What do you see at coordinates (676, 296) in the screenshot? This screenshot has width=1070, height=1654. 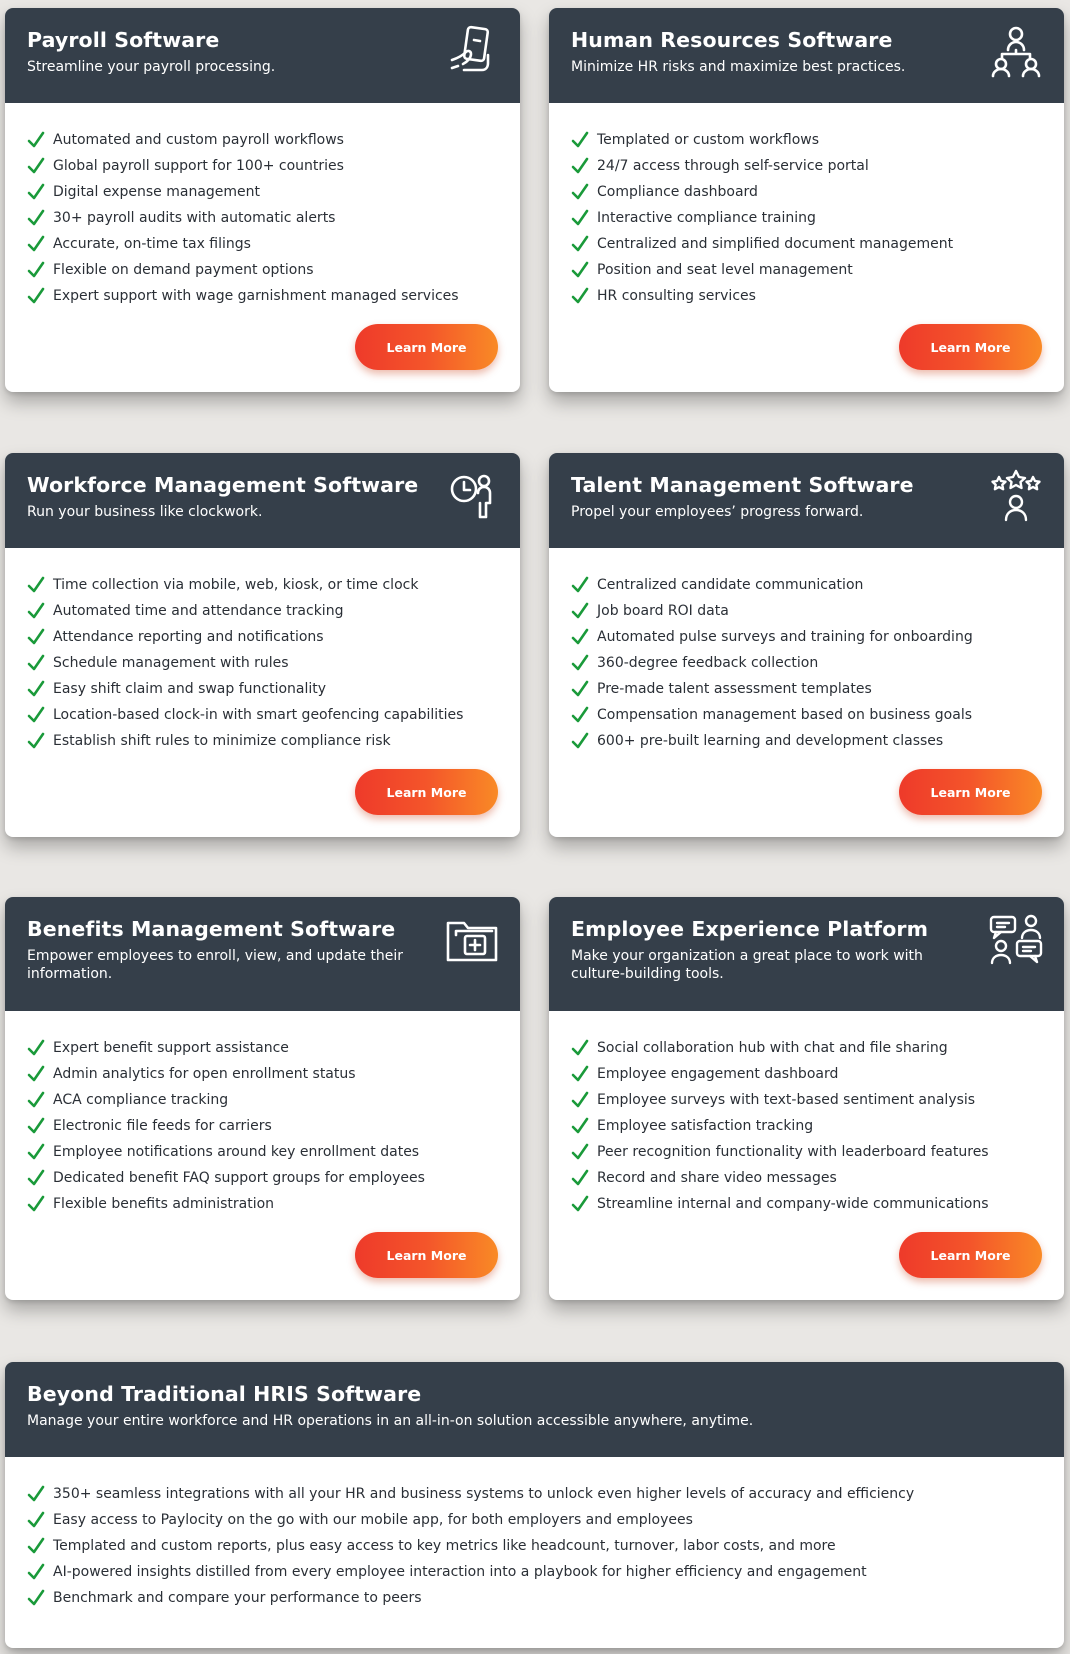 I see `list-item-text: HR consulting services` at bounding box center [676, 296].